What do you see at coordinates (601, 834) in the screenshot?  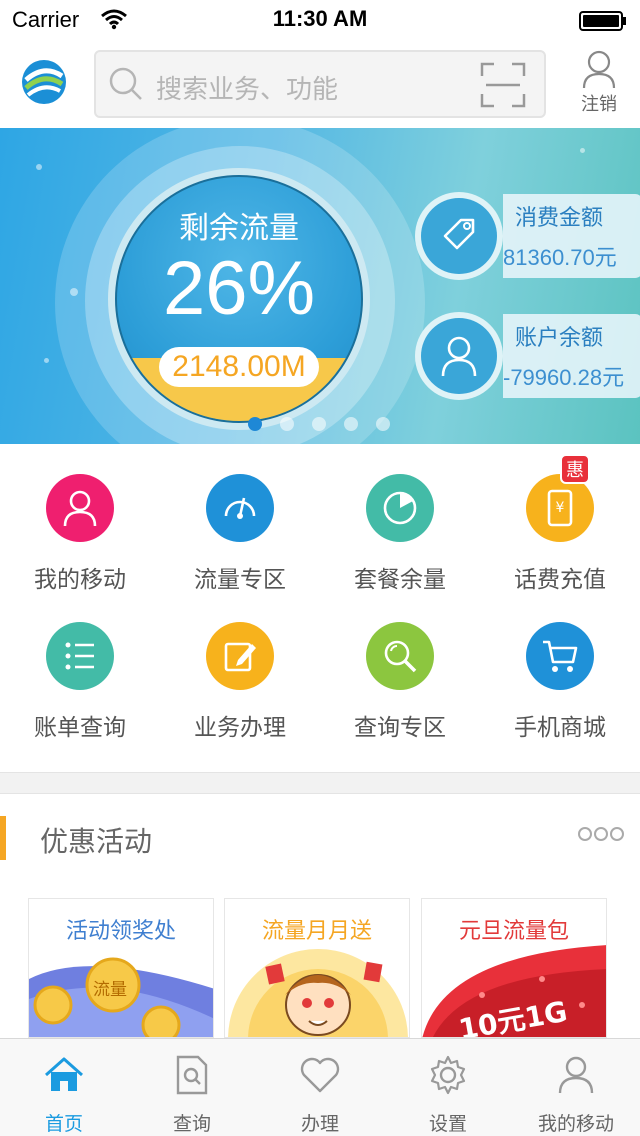 I see `more-dots-icon` at bounding box center [601, 834].